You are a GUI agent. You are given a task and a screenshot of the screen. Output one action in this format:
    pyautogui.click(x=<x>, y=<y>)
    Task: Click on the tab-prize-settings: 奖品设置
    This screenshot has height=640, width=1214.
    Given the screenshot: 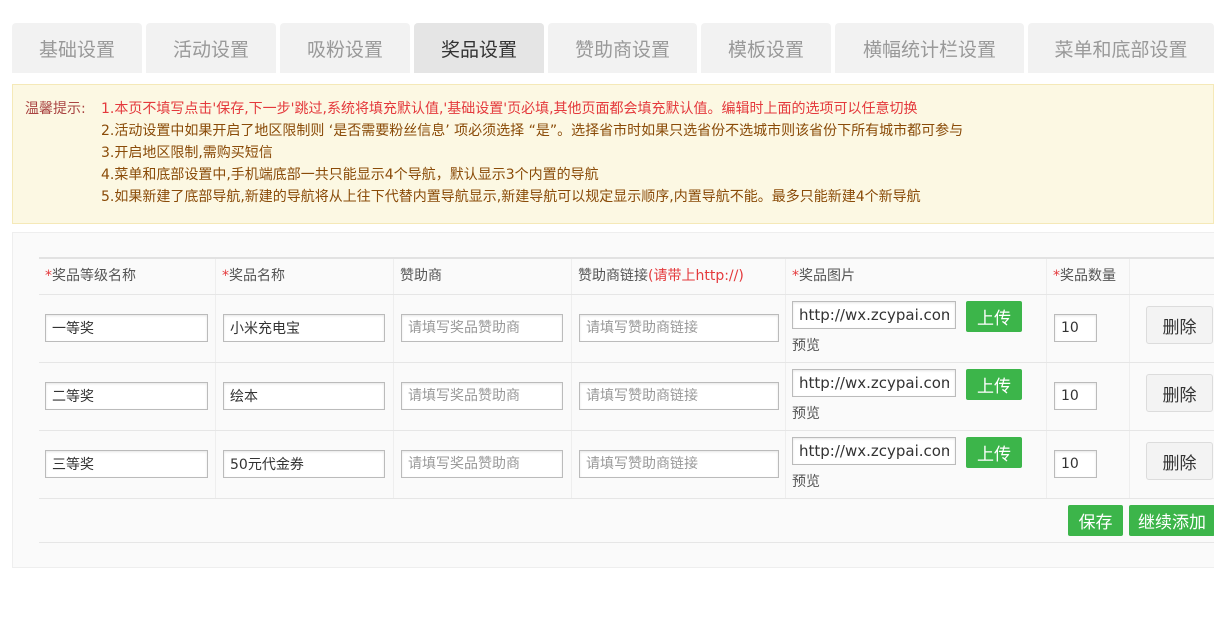 What is the action you would take?
    pyautogui.click(x=479, y=48)
    